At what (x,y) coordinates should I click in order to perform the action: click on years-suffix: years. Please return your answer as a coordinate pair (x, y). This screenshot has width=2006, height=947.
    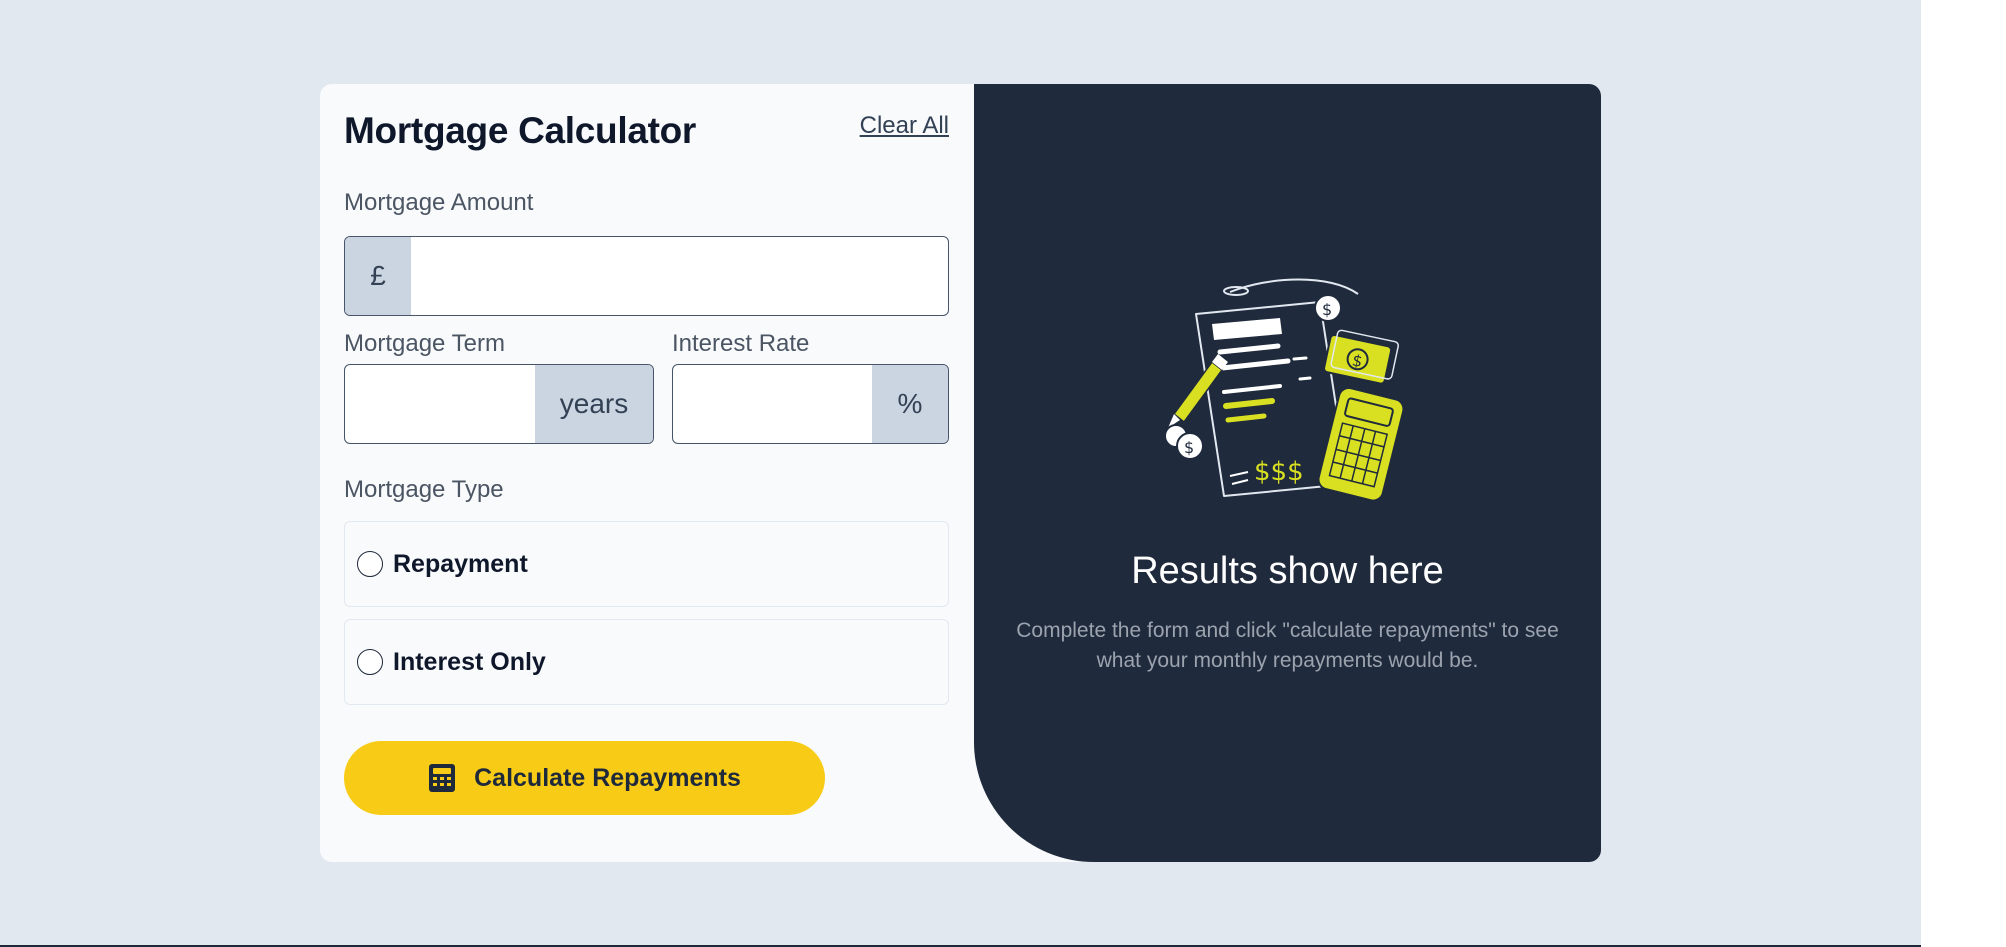
    Looking at the image, I should click on (594, 404).